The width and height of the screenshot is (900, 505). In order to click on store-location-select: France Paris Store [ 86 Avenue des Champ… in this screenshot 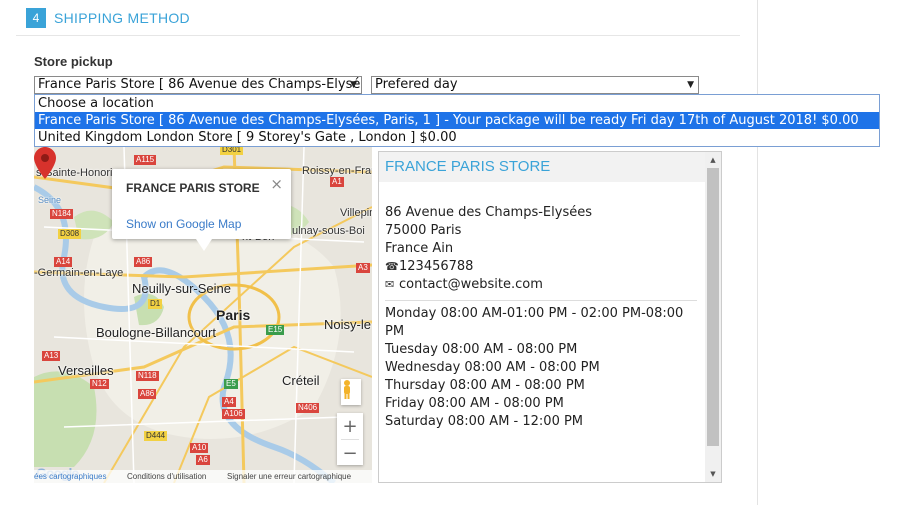, I will do `click(198, 85)`.